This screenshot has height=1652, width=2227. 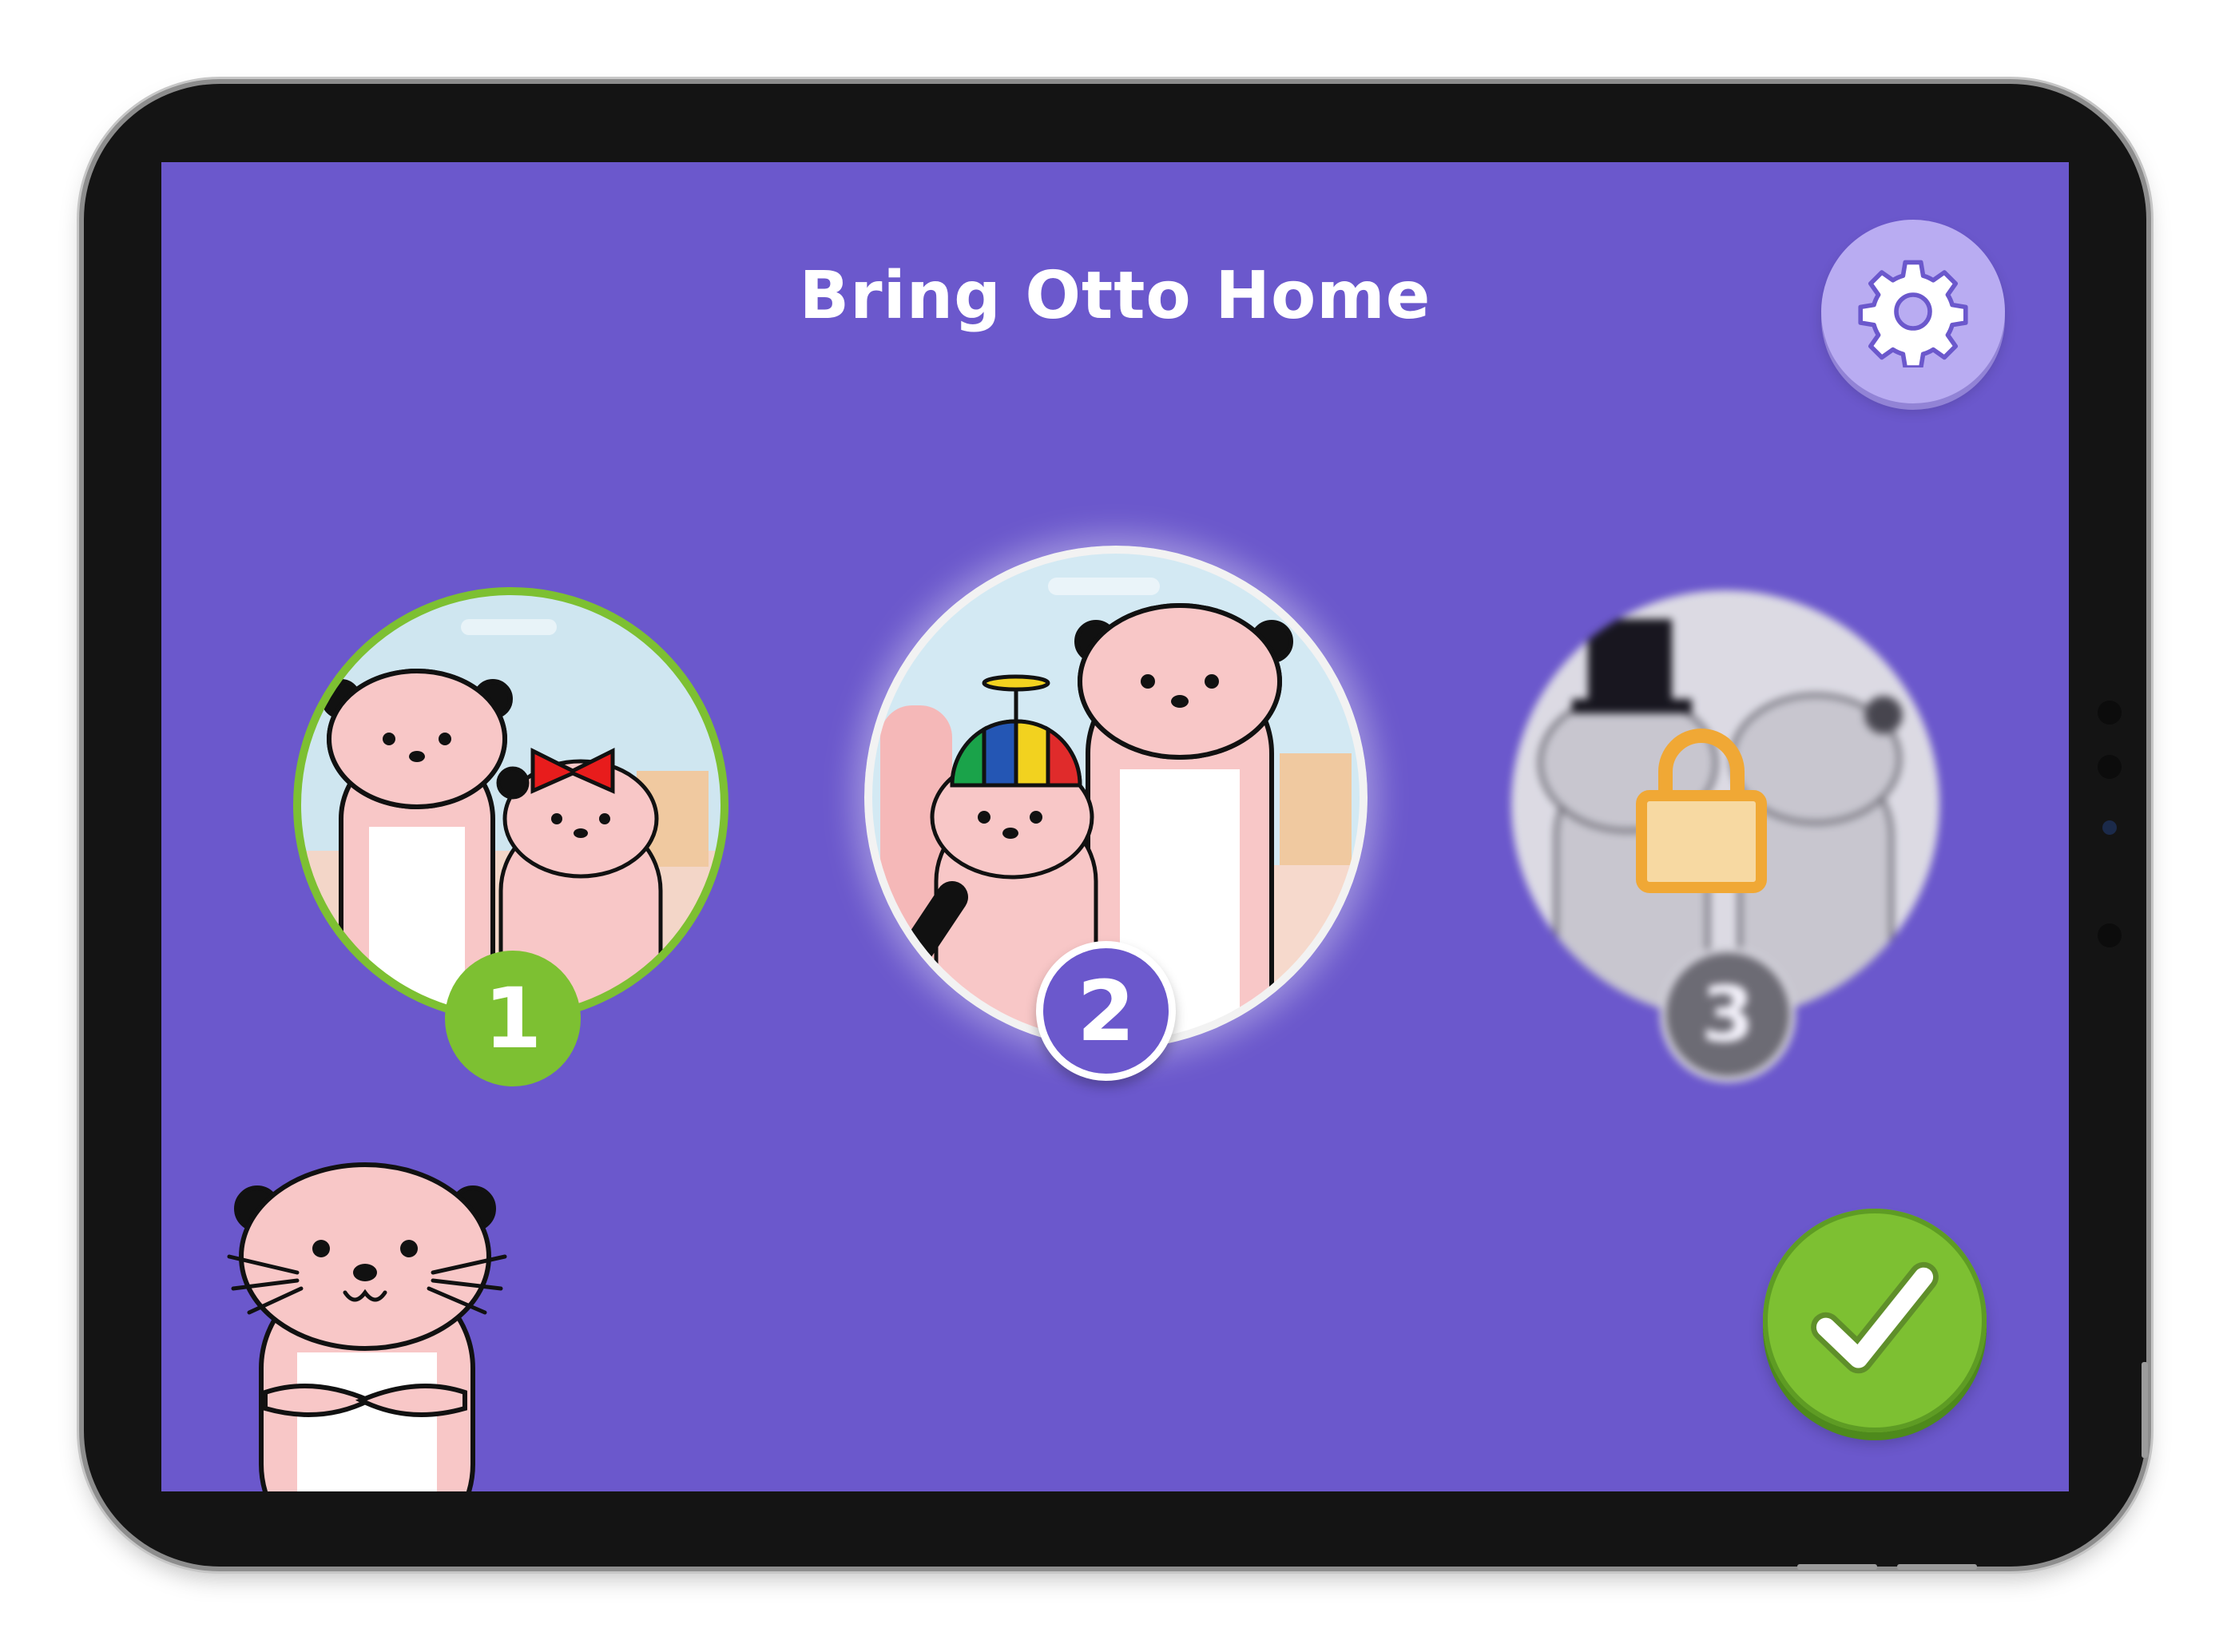 What do you see at coordinates (1106, 1011) in the screenshot?
I see `level-number-badge: 2` at bounding box center [1106, 1011].